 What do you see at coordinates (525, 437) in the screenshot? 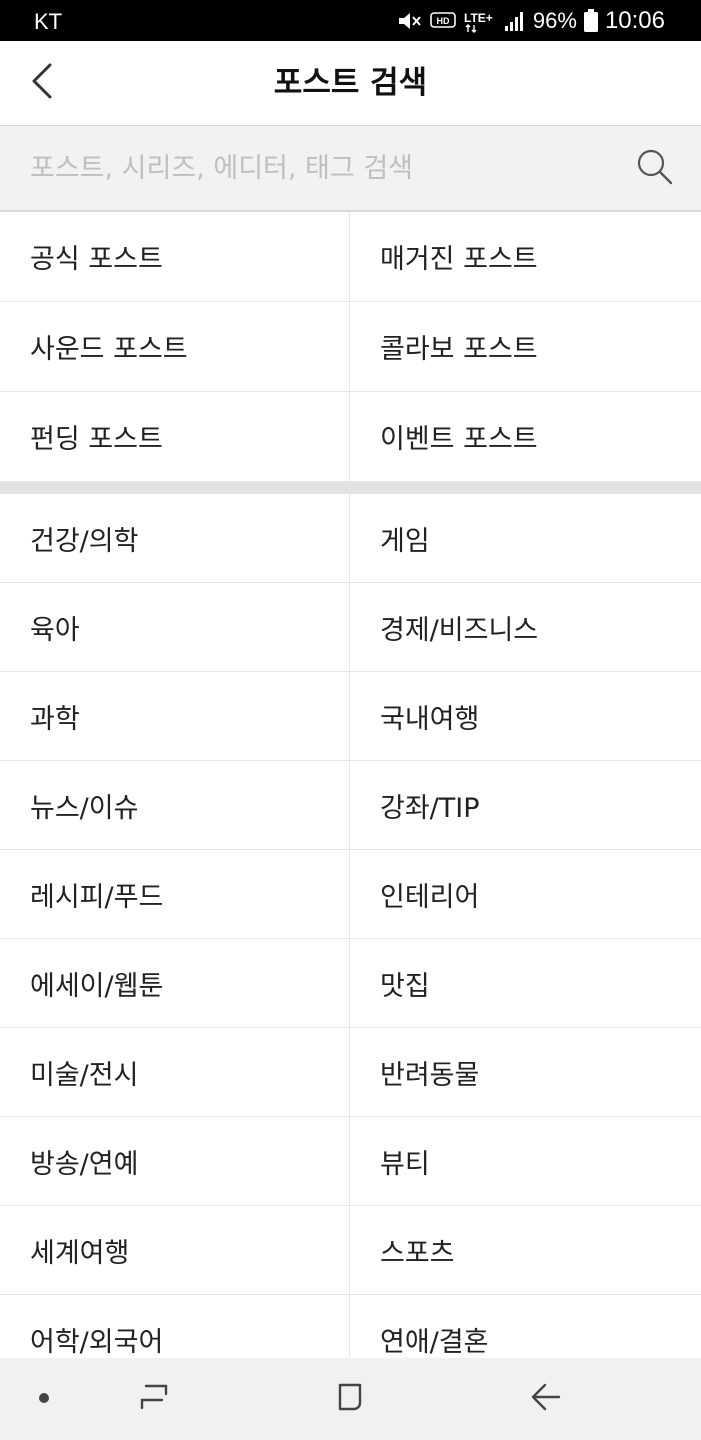
I see `post-type-item: 이벤트 포스트` at bounding box center [525, 437].